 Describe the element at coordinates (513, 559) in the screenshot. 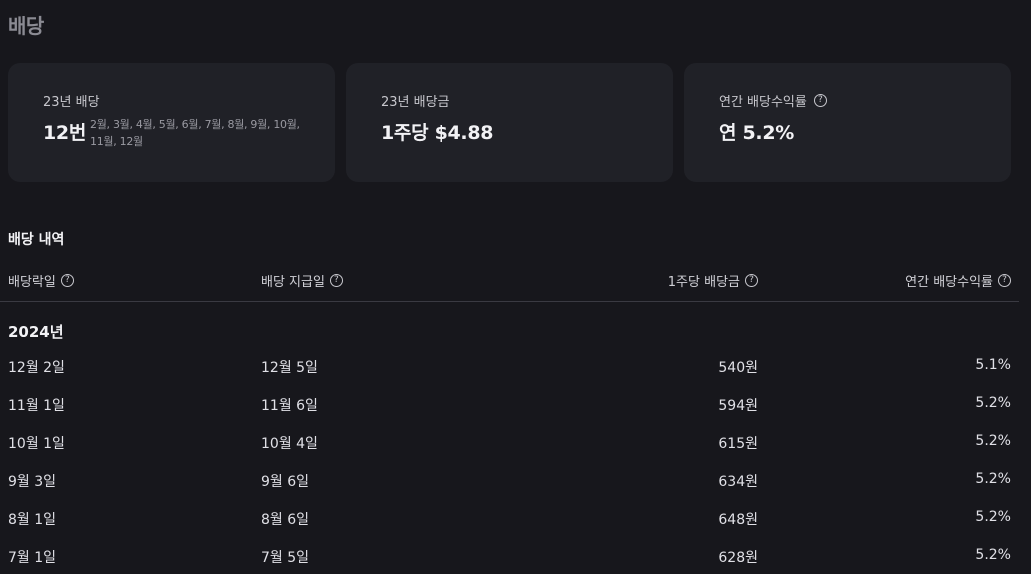

I see `table-row: 7월 1일 7월 5일 628원 5.2%` at that location.